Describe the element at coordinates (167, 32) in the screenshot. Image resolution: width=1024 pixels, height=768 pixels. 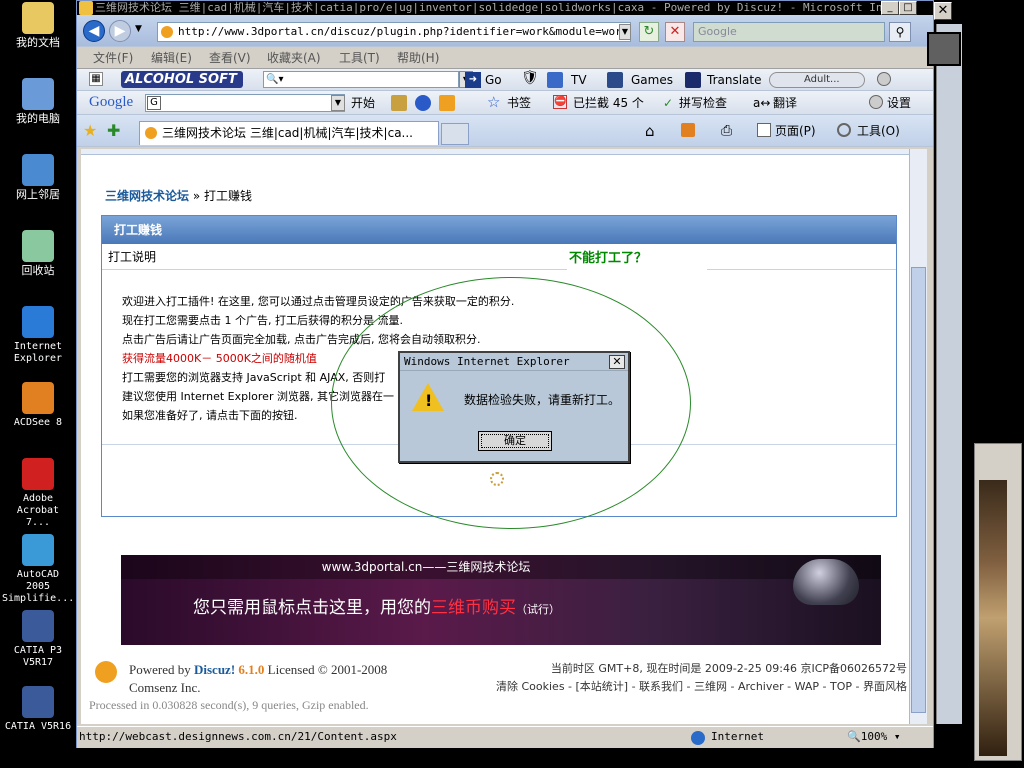
I see `site-favicon-icon` at that location.